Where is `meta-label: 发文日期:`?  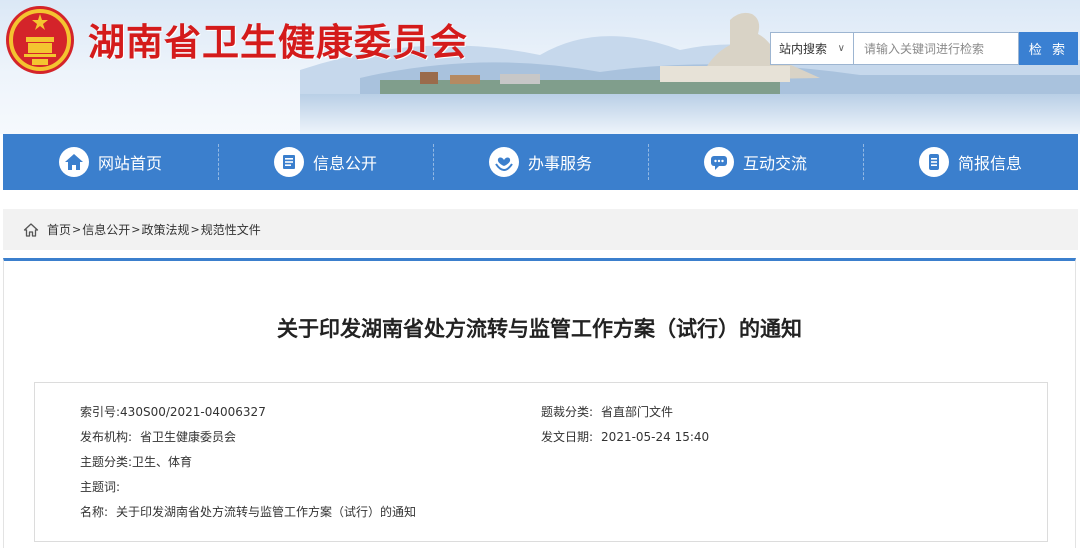 meta-label: 发文日期: is located at coordinates (567, 437).